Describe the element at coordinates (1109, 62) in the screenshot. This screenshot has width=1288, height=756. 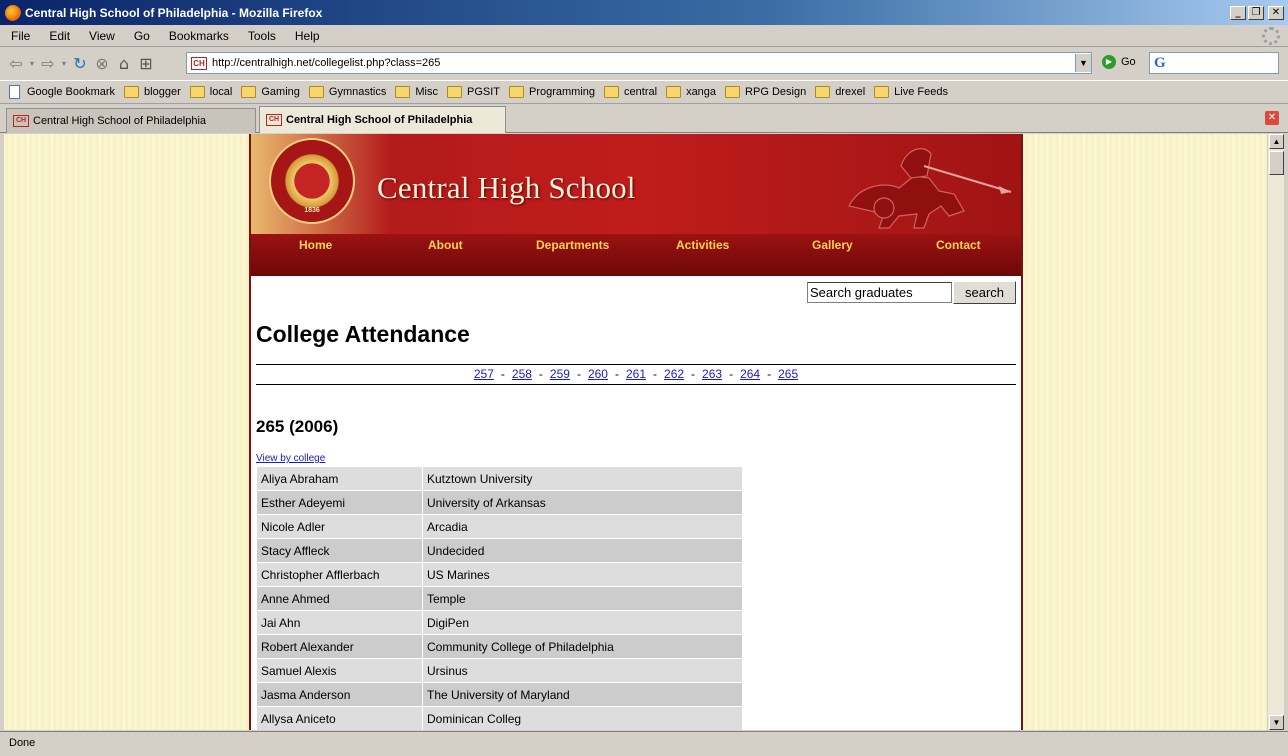
I see `go-arrow-icon: ▶` at that location.